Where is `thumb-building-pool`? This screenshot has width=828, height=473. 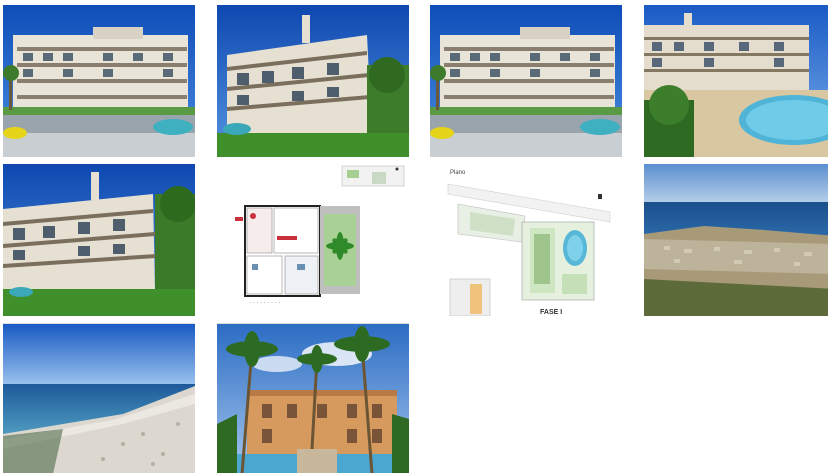
thumb-building-pool is located at coordinates (736, 81).